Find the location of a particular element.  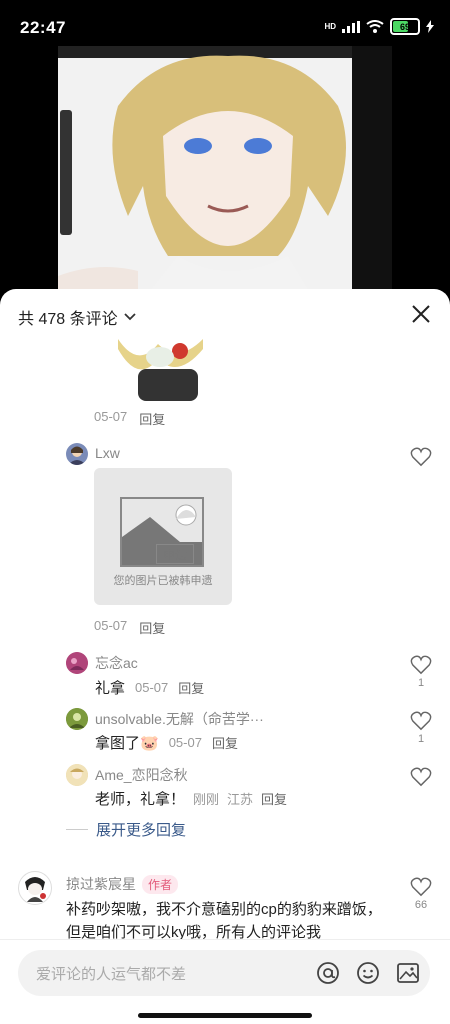

image-icon is located at coordinates (408, 973).